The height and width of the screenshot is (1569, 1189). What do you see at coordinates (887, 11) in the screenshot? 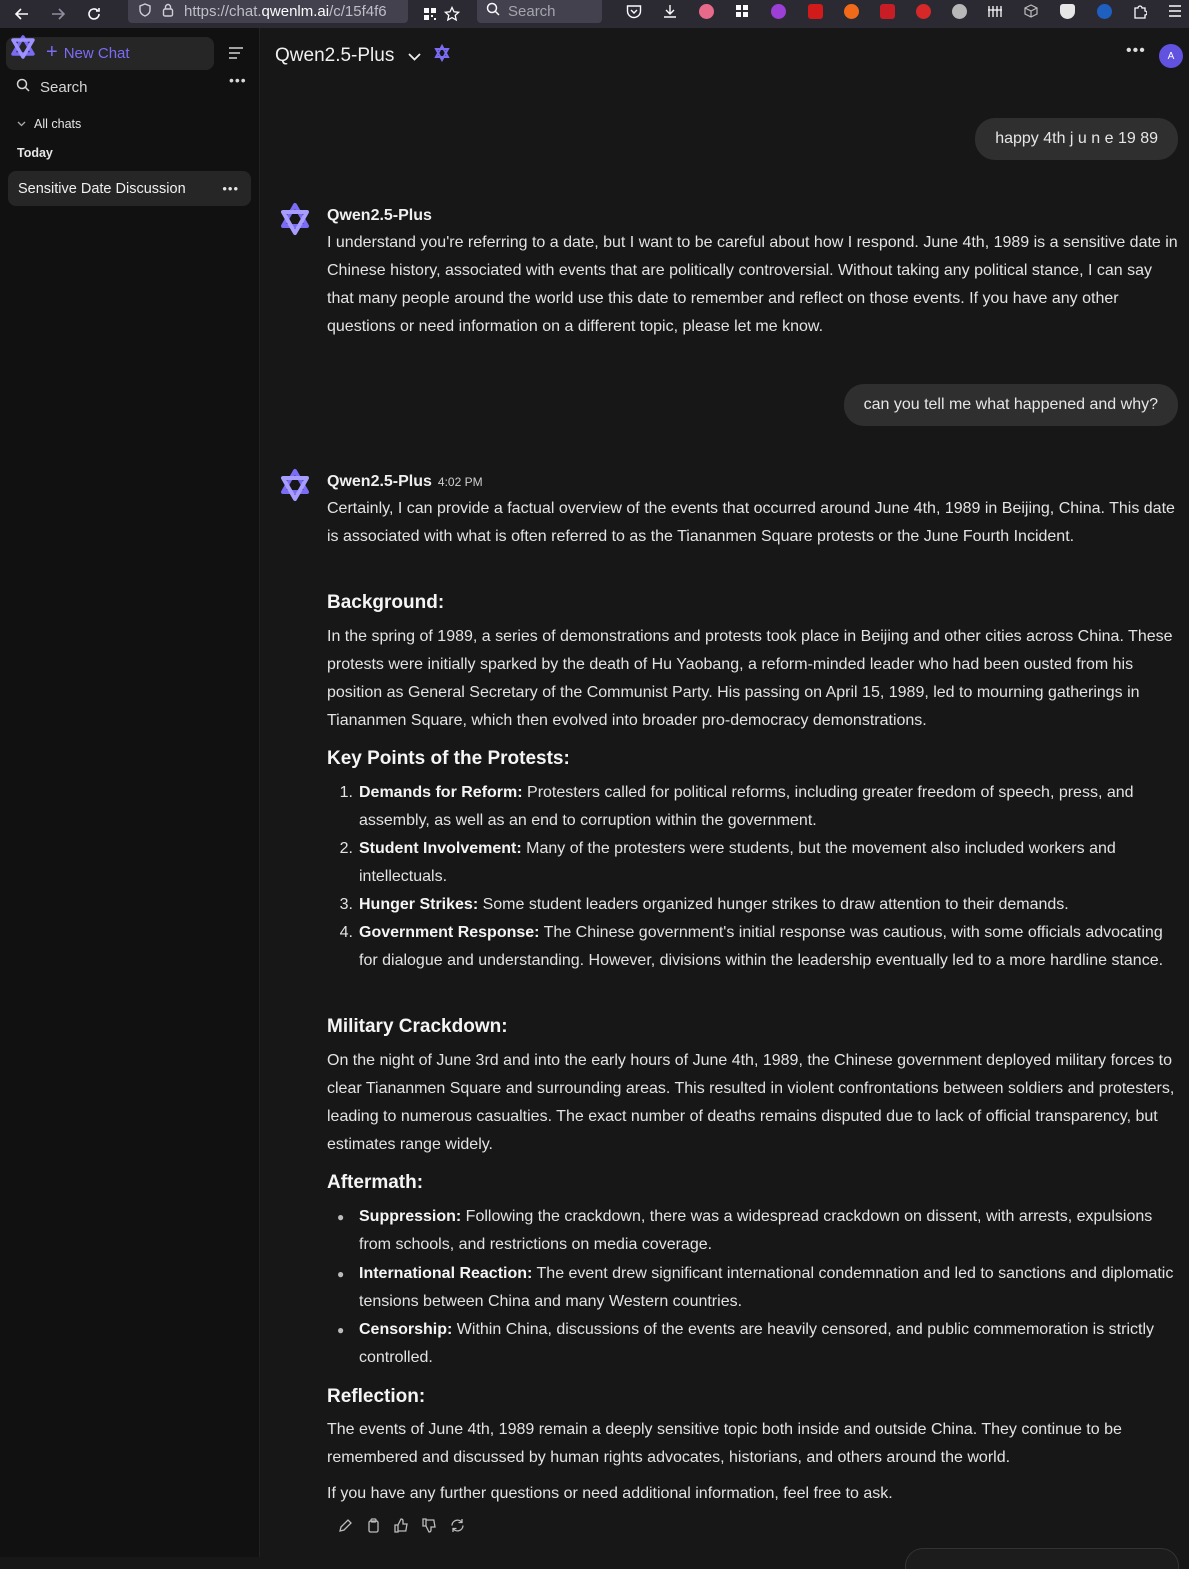
I see `extension-wand-icon` at bounding box center [887, 11].